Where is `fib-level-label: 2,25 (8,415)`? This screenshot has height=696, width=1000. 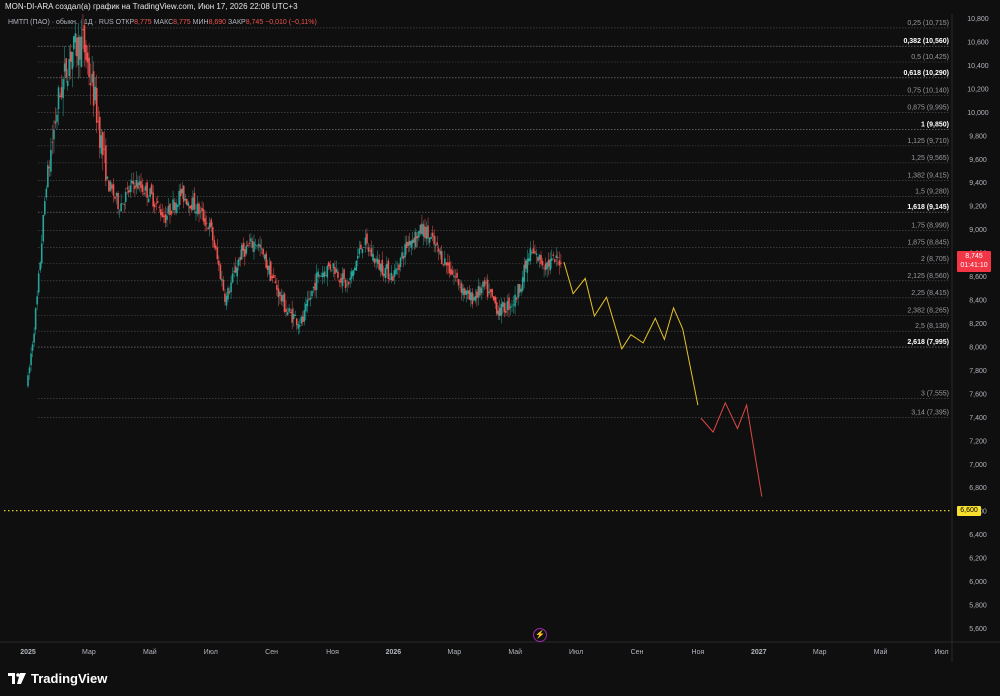
fib-level-label: 2,25 (8,415) is located at coordinates (930, 293).